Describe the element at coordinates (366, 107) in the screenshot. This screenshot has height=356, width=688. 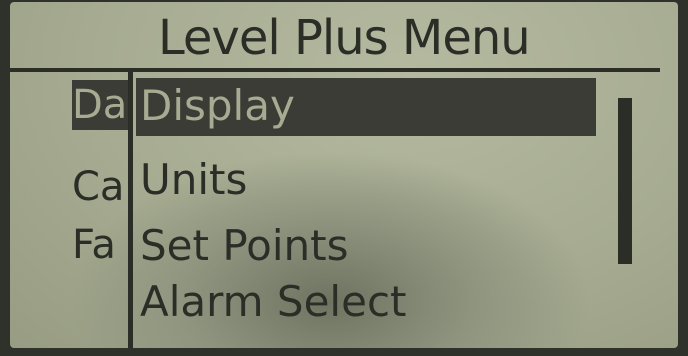
I see `menu-item-display: Display` at that location.